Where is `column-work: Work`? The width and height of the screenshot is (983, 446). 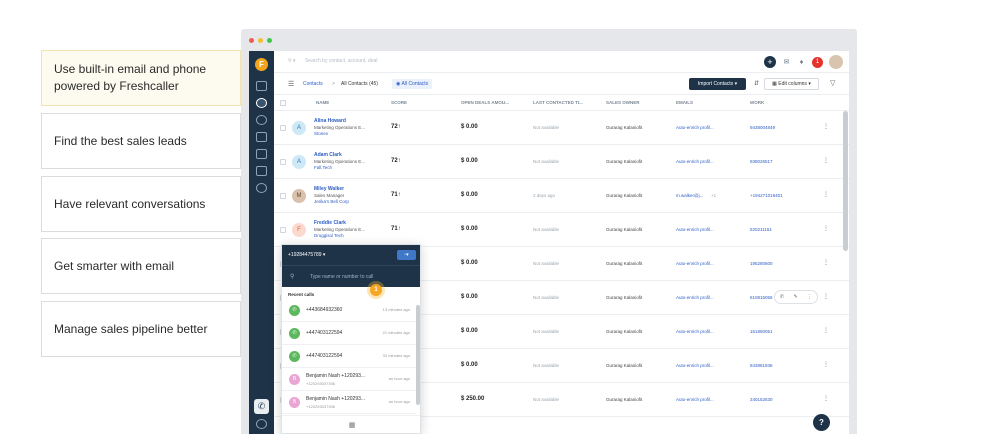 column-work: Work is located at coordinates (757, 102).